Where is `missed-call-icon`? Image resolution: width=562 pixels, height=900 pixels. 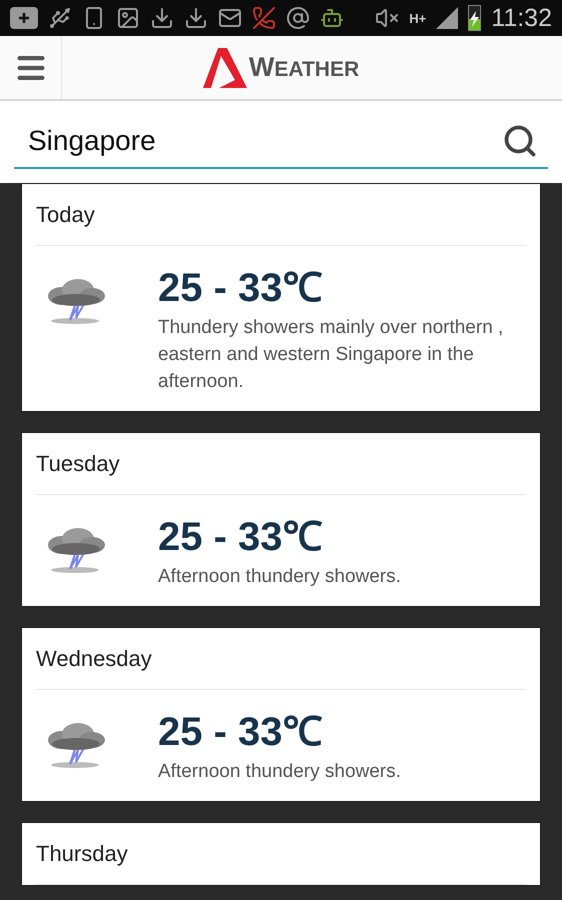 missed-call-icon is located at coordinates (264, 18).